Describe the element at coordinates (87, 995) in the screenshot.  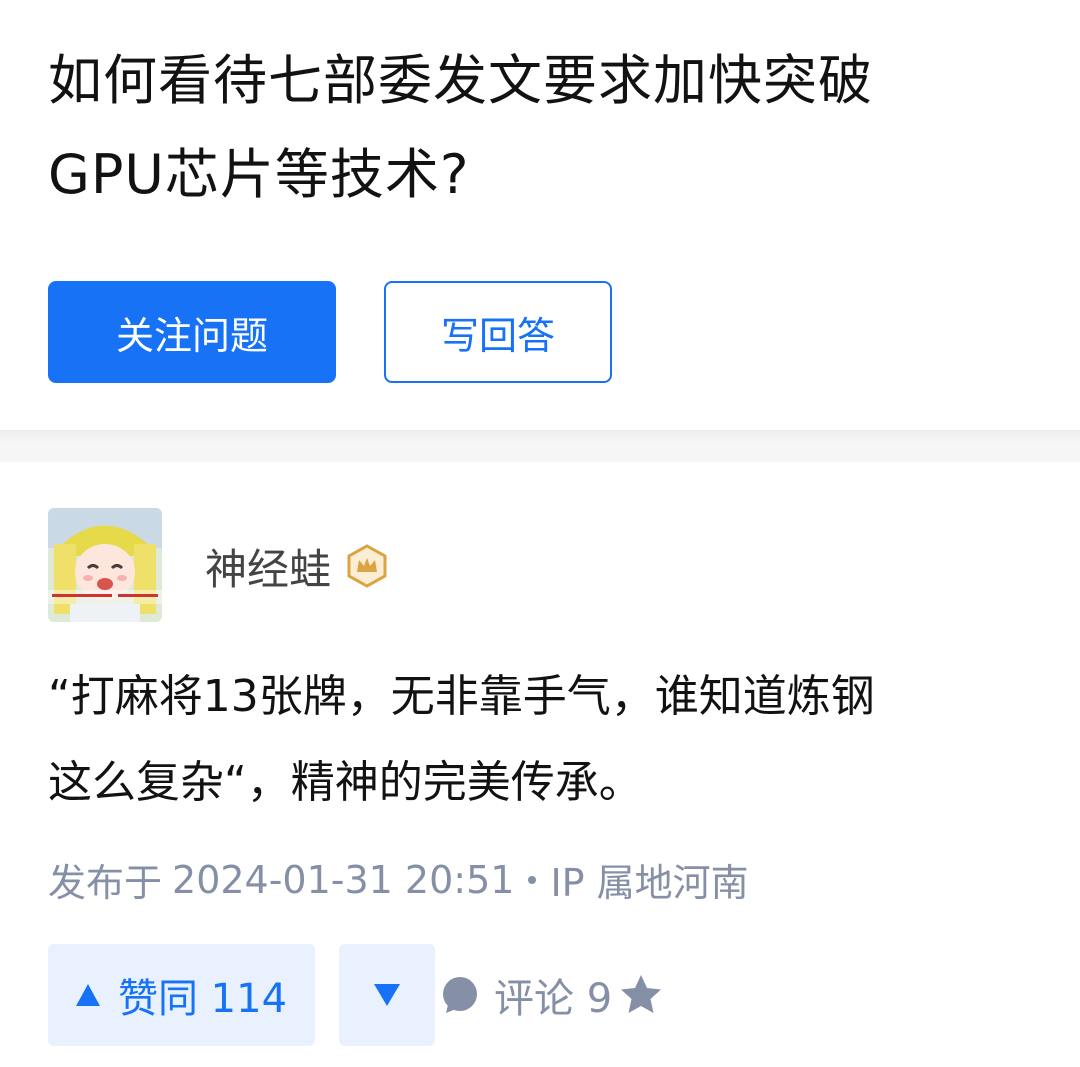
I see `upvote-arrow-icon` at that location.